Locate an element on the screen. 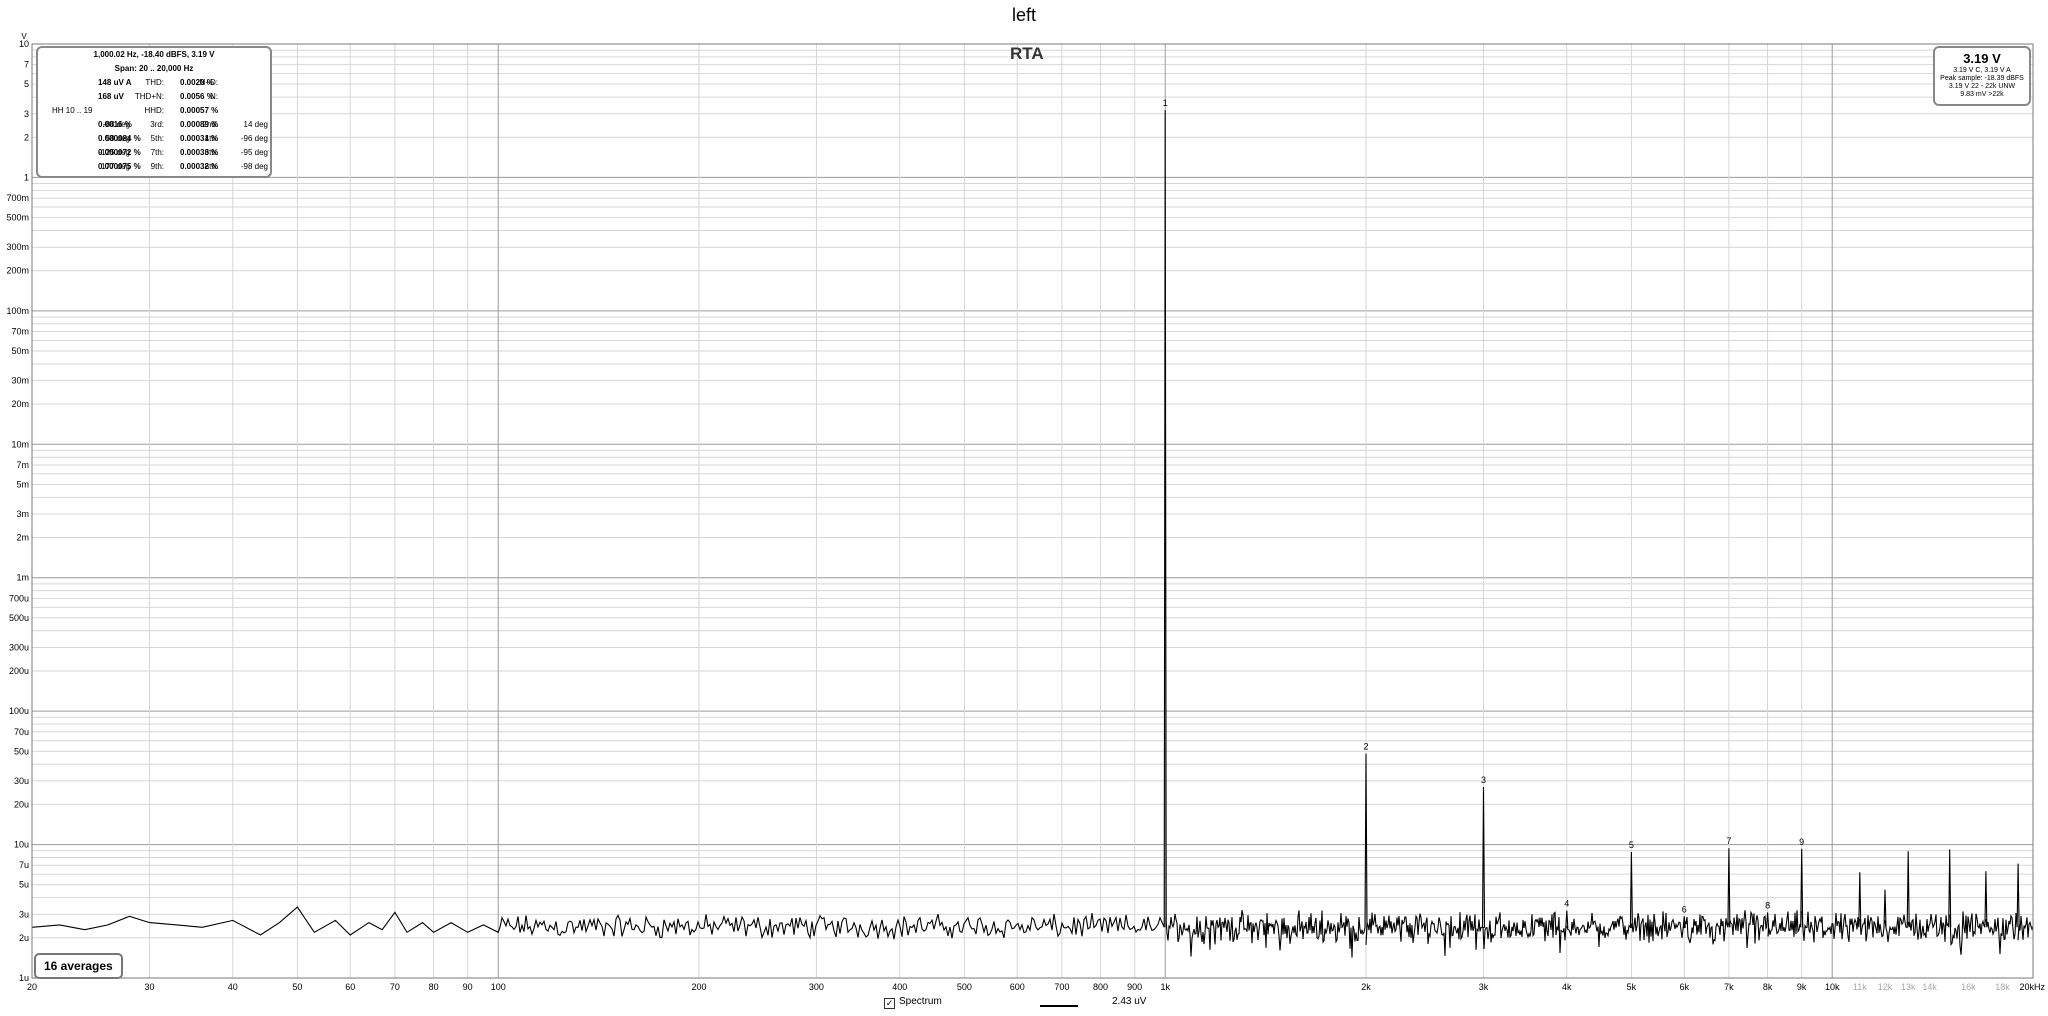 The width and height of the screenshot is (2048, 1016). x-tick-label: 90 is located at coordinates (468, 987).